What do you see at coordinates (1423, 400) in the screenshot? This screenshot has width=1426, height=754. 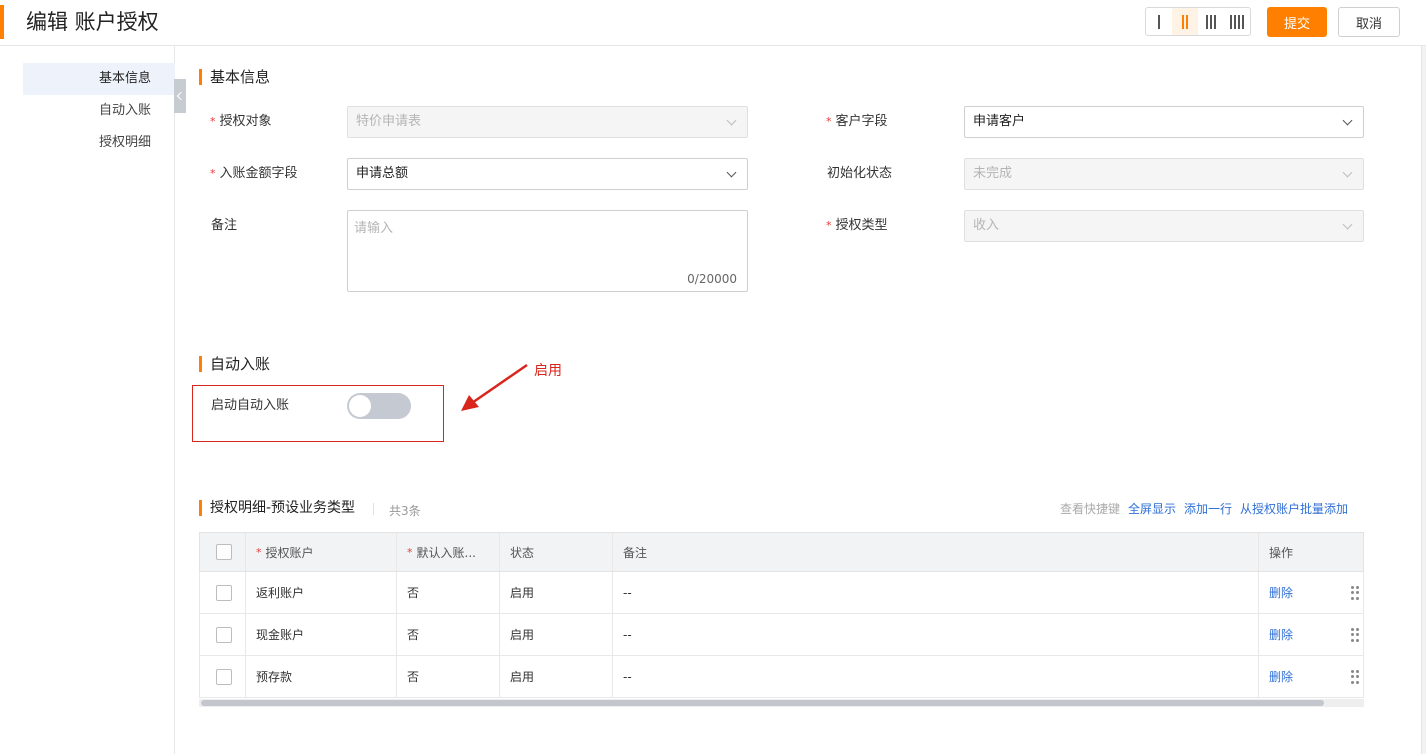 I see `page-scrollbar` at bounding box center [1423, 400].